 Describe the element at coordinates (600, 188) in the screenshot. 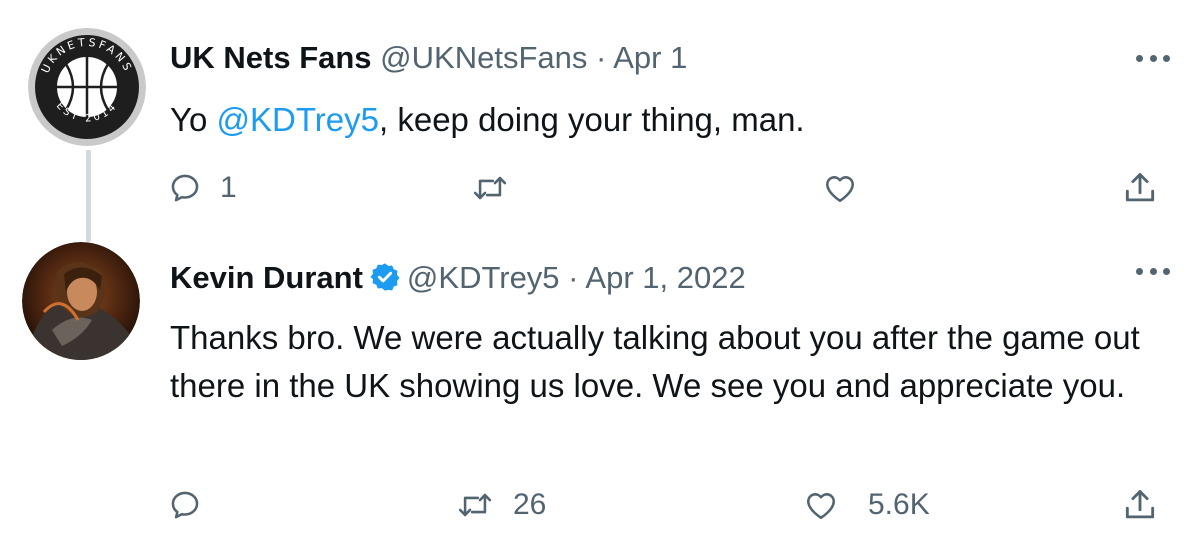

I see `tweet-actions: 1` at that location.